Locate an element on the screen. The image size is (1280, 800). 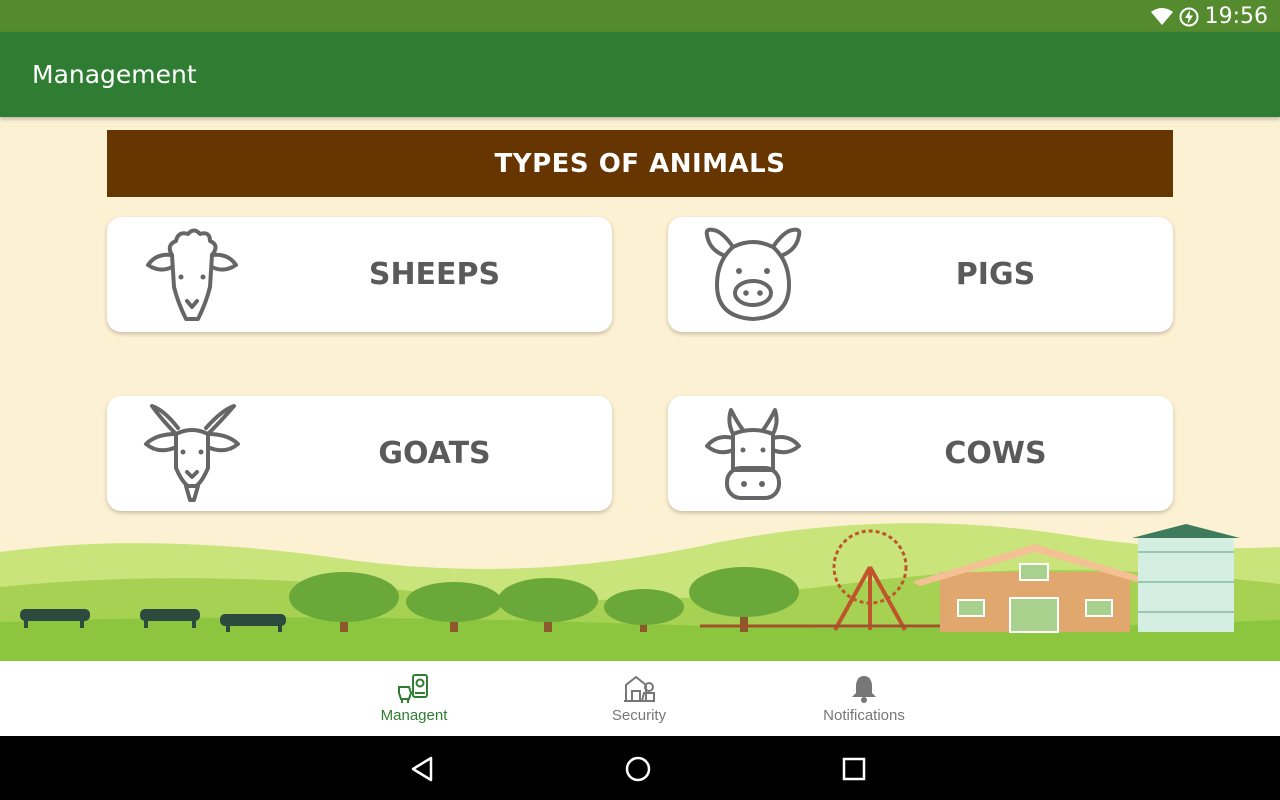
status-icons: 19:56 is located at coordinates (1209, 16).